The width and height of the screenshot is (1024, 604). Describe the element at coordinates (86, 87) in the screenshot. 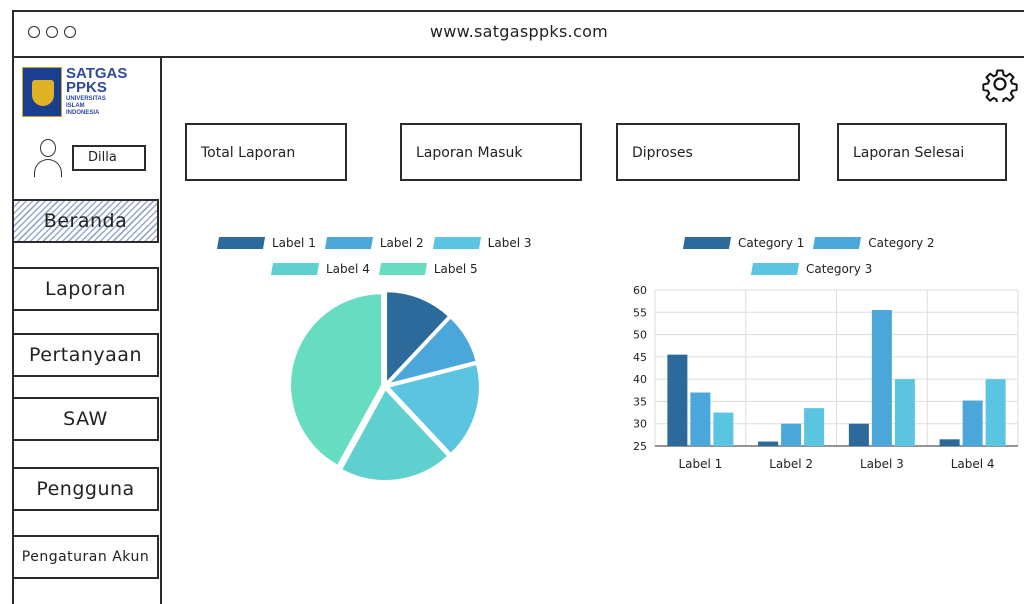

I see `logo-title-line2: PPKS` at that location.